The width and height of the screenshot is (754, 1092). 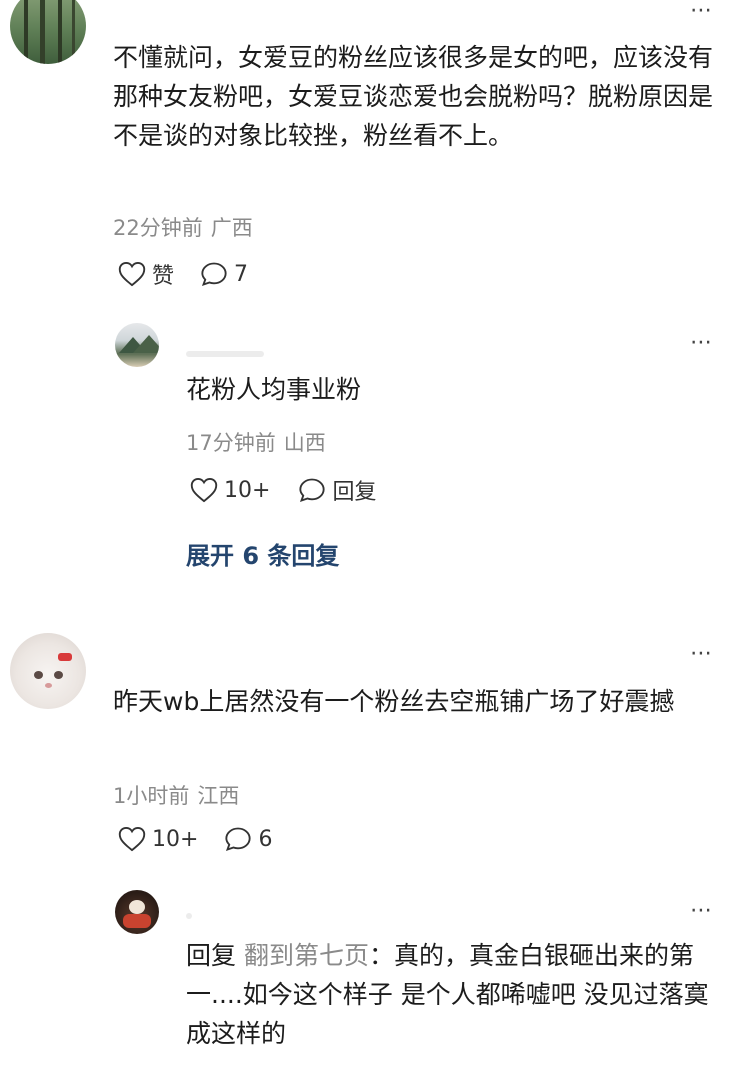 I want to click on comment-actions: 10+ 6, so click(x=195, y=839).